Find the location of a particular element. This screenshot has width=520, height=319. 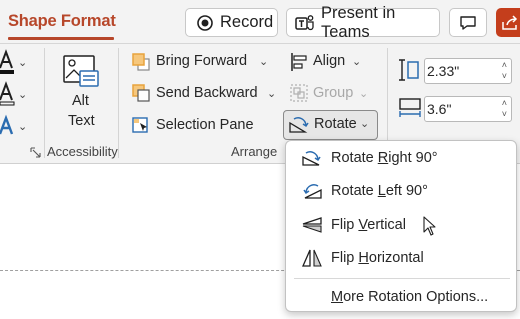

group-chevron: ⌄ is located at coordinates (363, 93).